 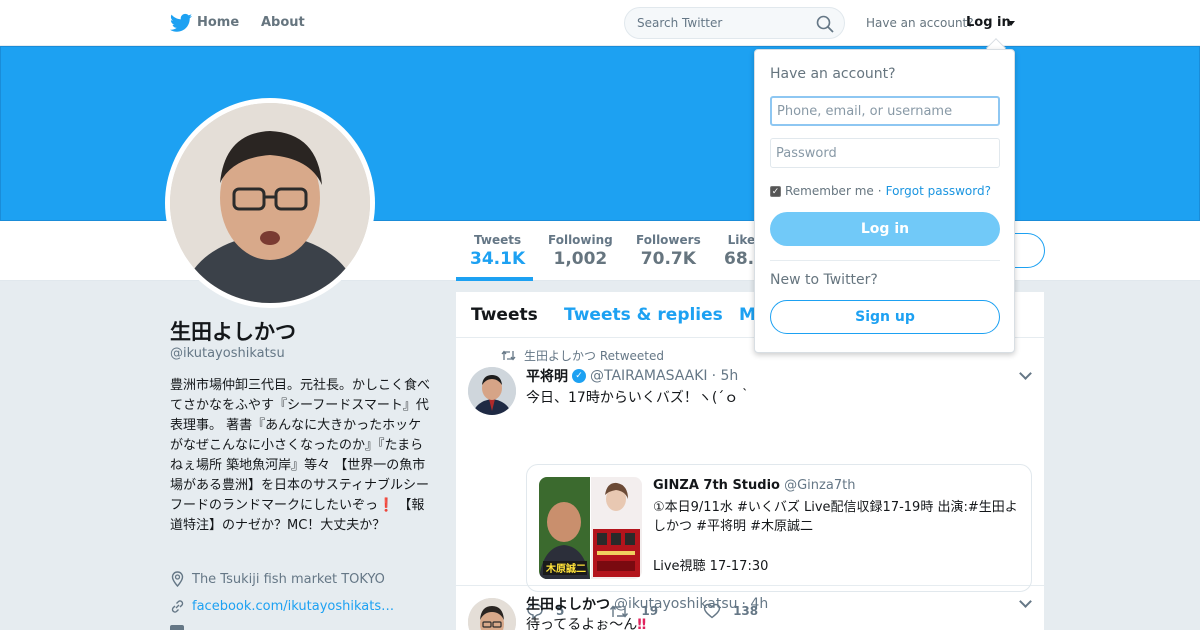 I want to click on remember-me-label: Remember me, so click(x=829, y=191).